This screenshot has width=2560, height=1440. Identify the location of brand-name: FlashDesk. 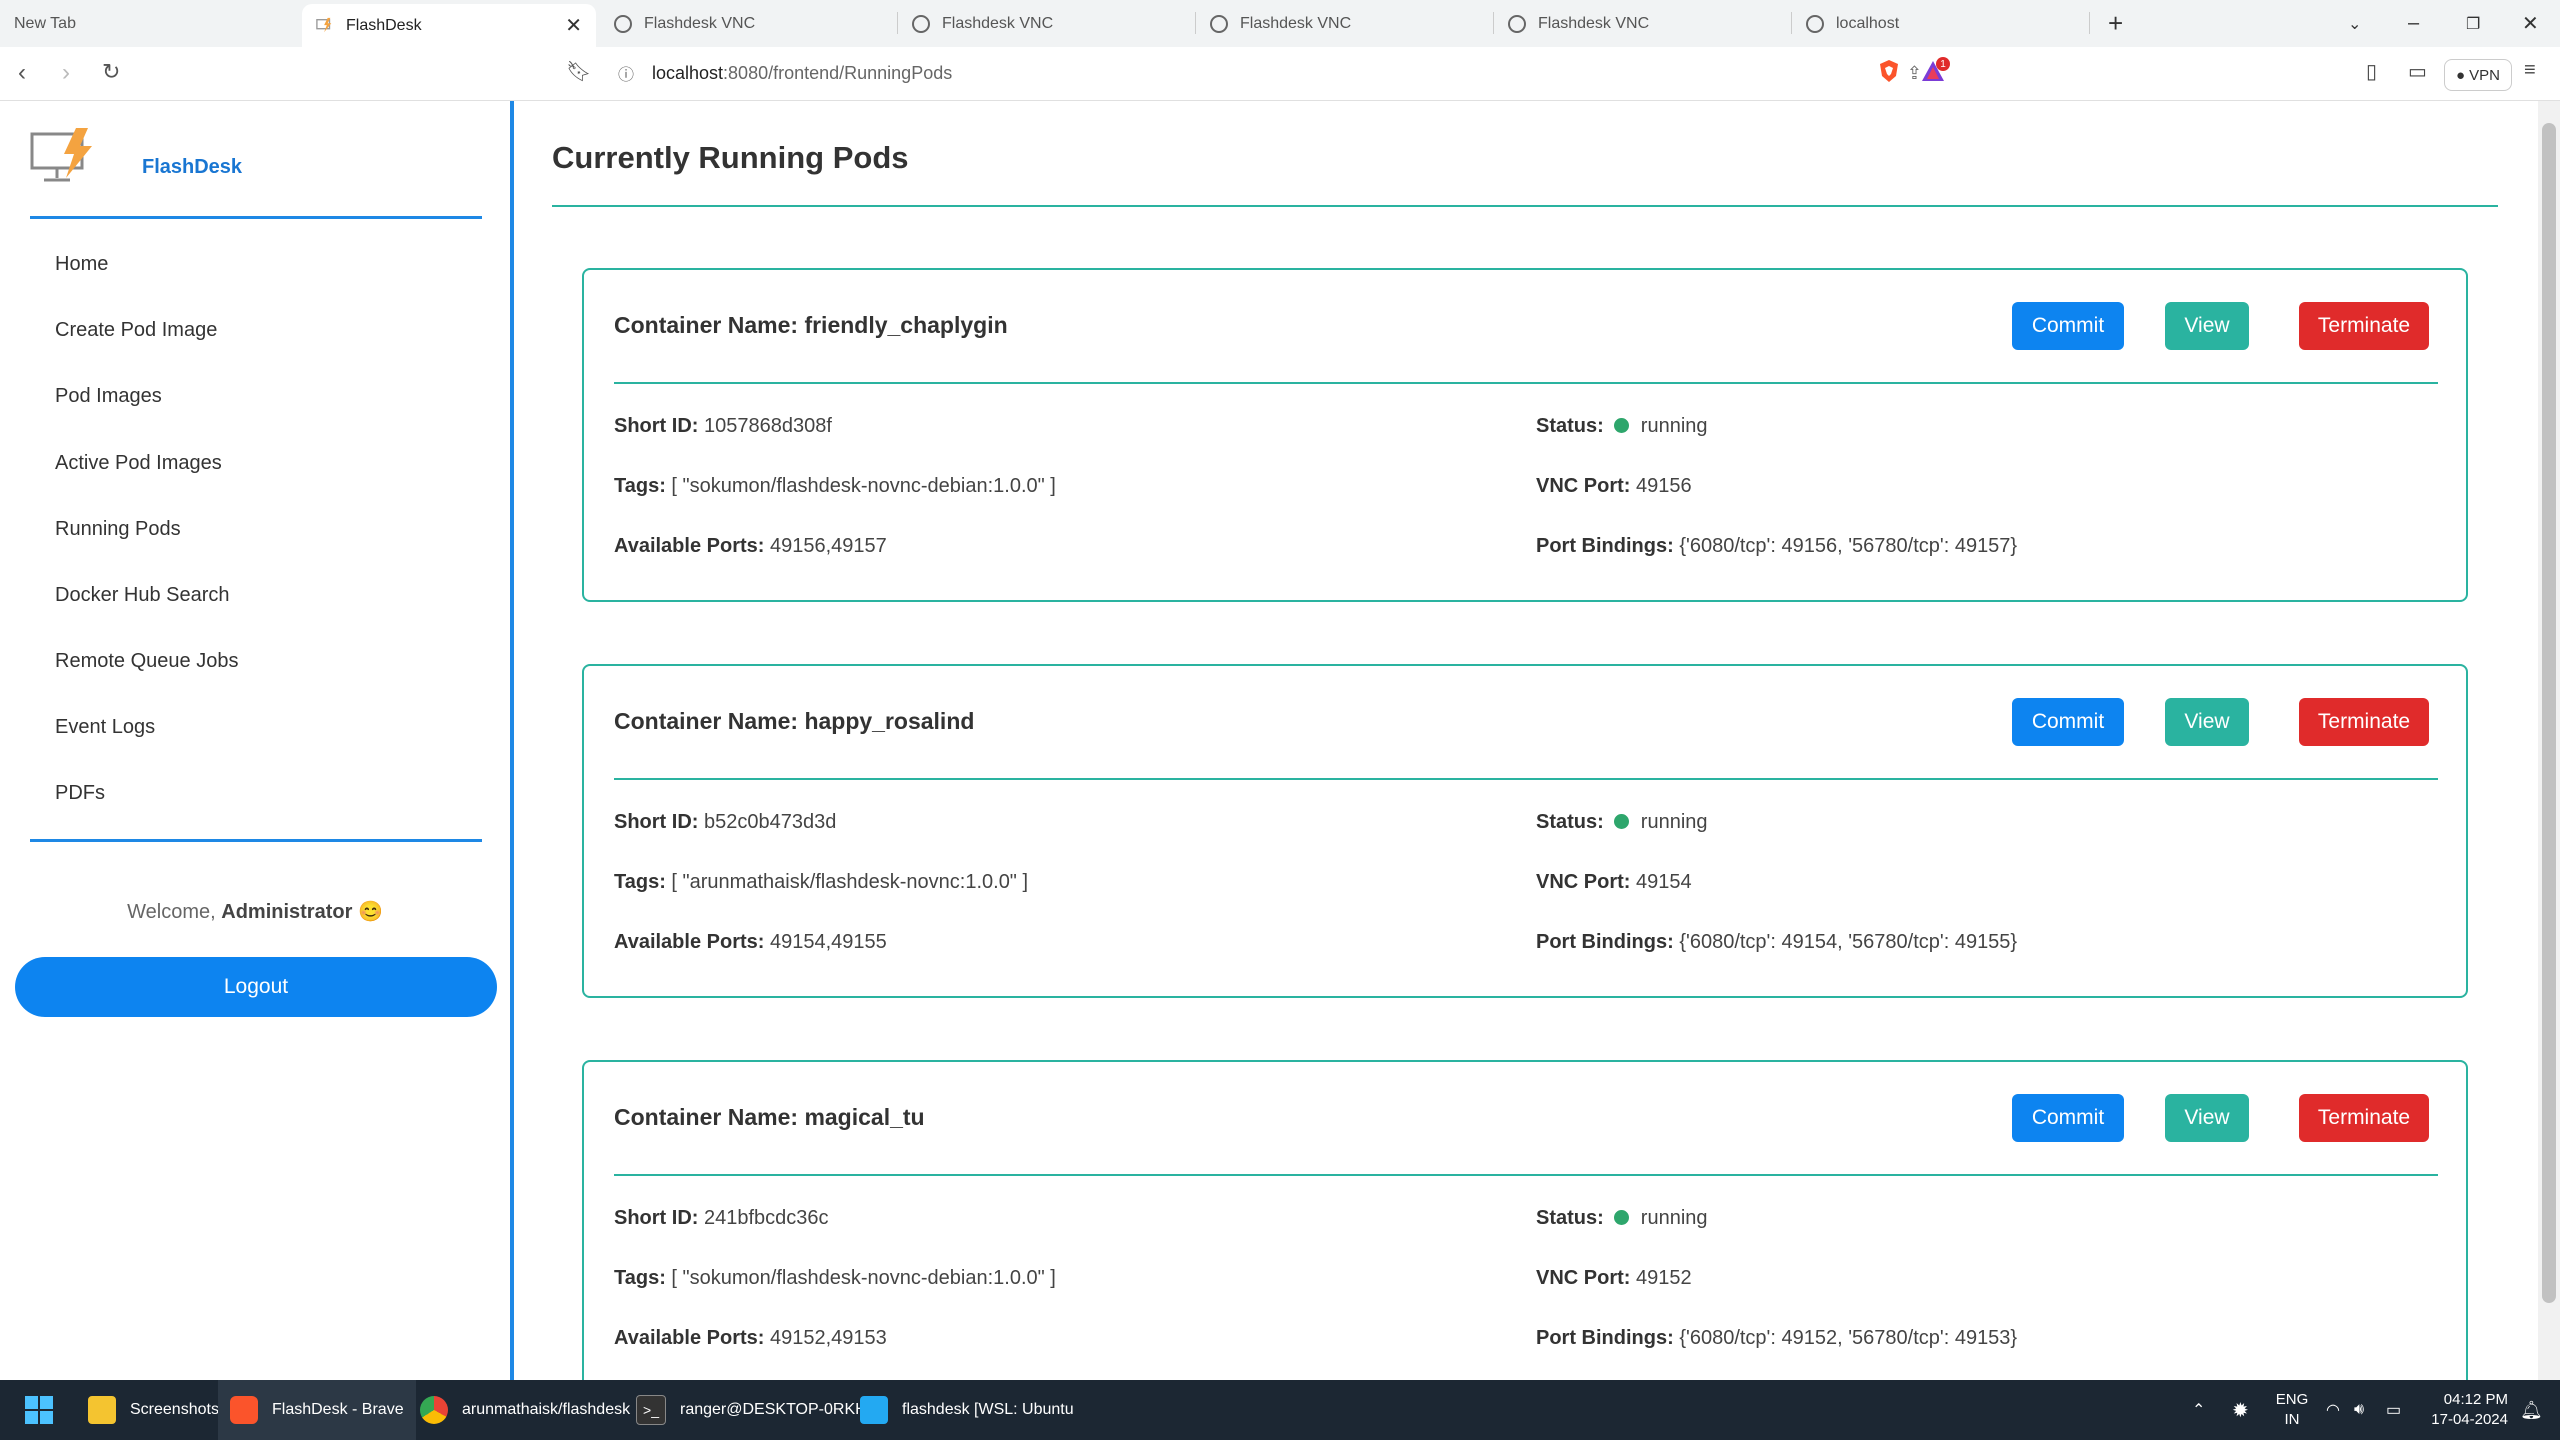
(192, 167).